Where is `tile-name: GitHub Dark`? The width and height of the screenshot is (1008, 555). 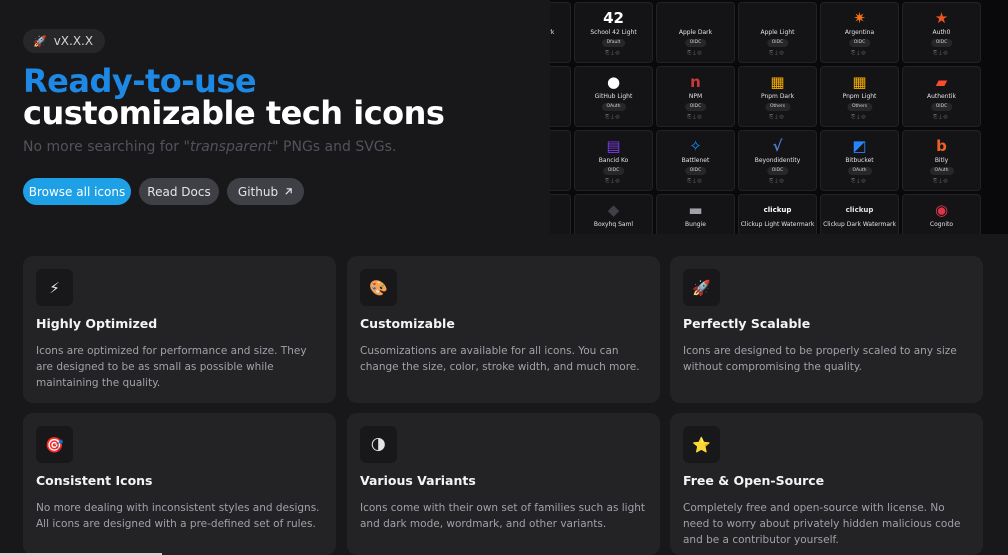 tile-name: GitHub Dark is located at coordinates (560, 96).